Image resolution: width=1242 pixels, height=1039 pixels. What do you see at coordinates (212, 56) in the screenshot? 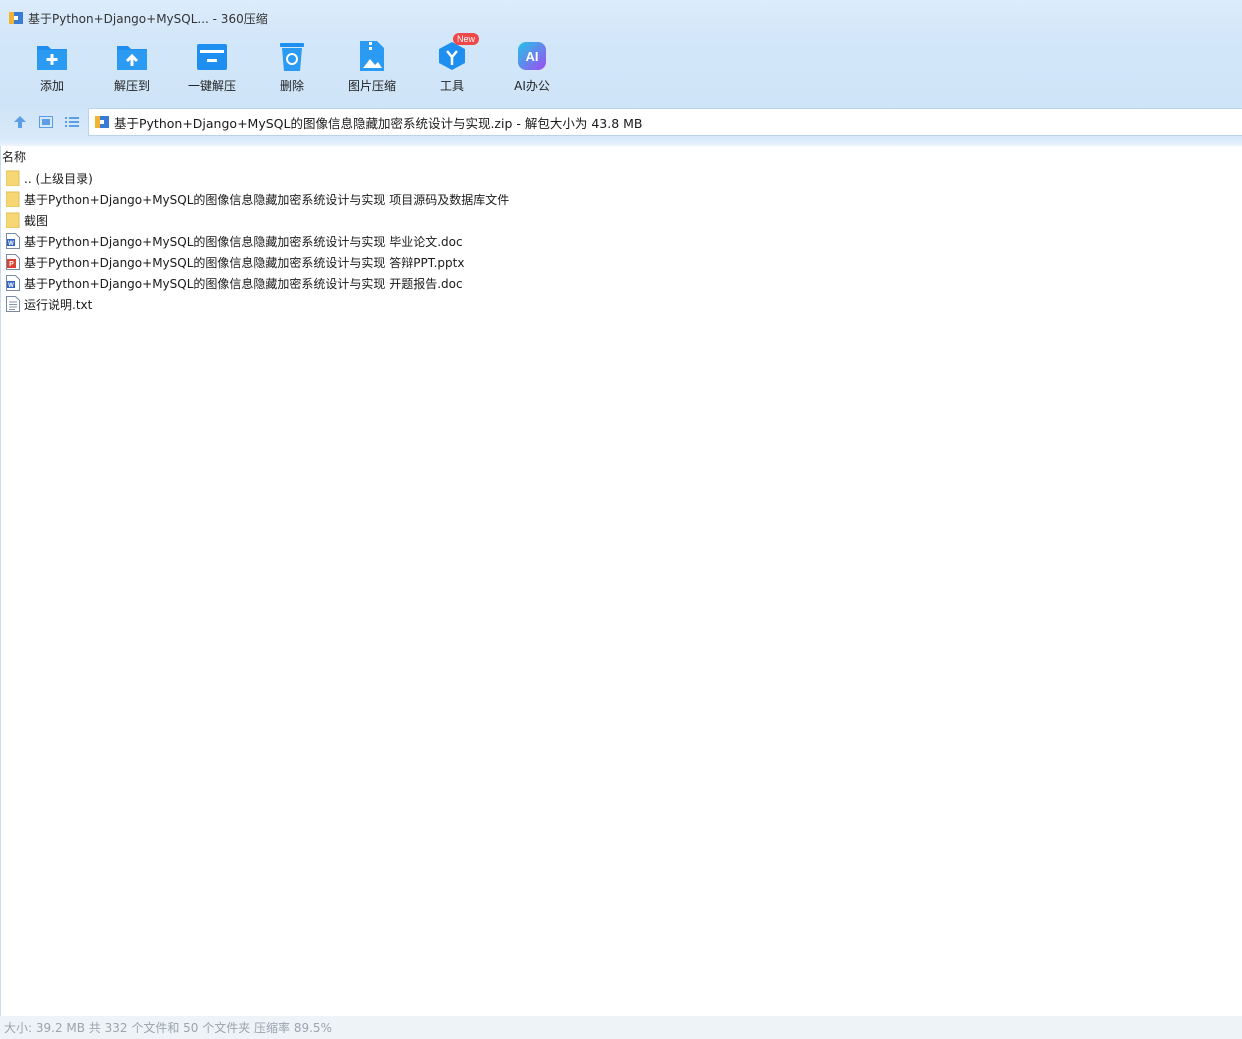
I see `one-click-extract-icon` at bounding box center [212, 56].